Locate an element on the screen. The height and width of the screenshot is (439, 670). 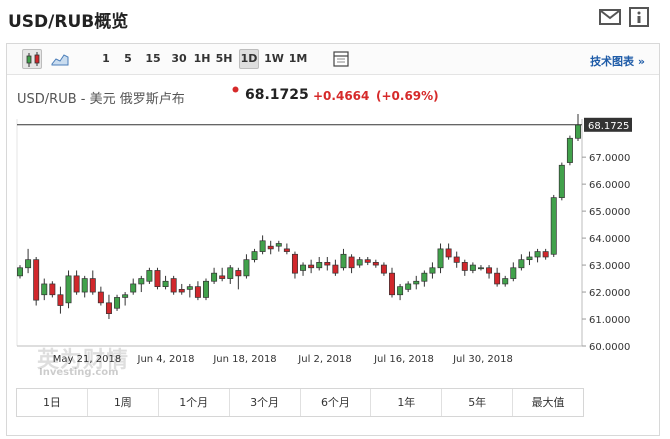
range-button: 1年 is located at coordinates (407, 402).